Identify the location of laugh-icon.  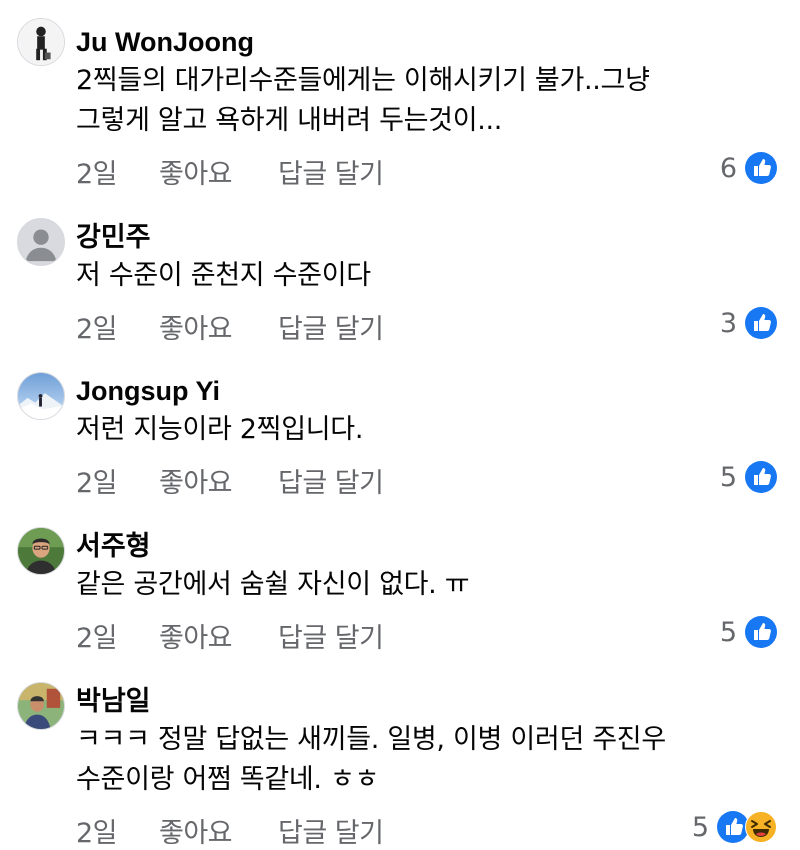
(761, 827).